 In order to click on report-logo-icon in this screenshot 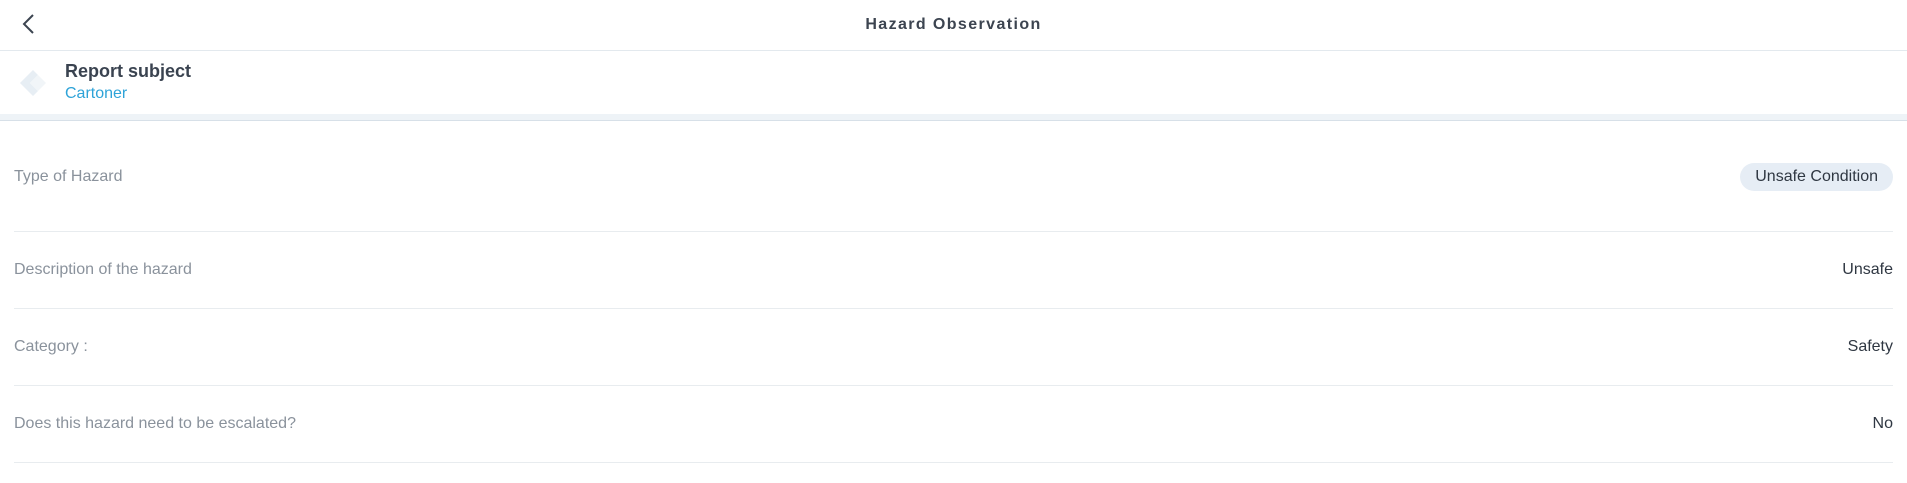, I will do `click(33, 83)`.